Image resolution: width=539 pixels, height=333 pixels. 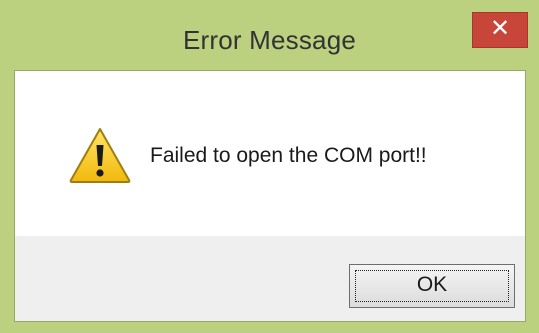 I want to click on close-icon: ✕, so click(x=500, y=28).